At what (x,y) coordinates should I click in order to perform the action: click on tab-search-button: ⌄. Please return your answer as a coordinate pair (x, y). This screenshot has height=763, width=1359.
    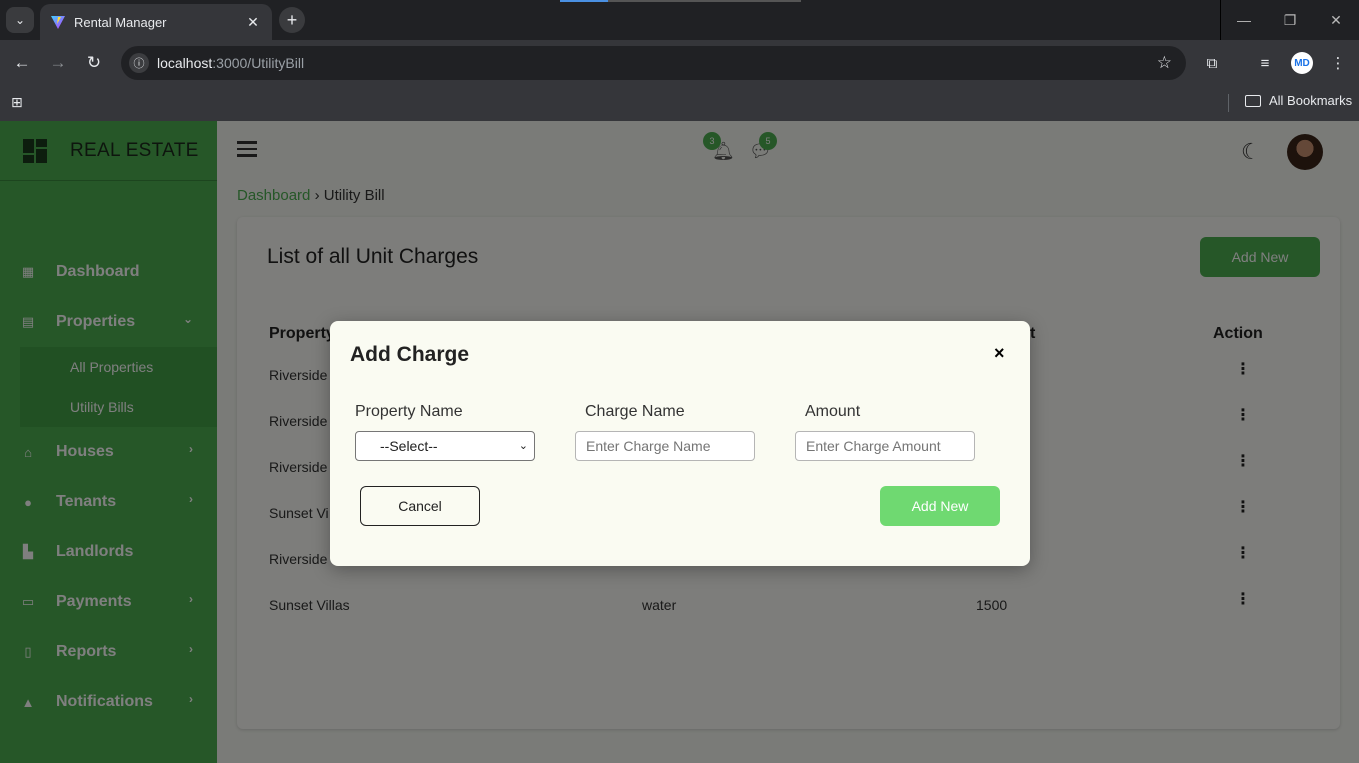
    Looking at the image, I should click on (20, 20).